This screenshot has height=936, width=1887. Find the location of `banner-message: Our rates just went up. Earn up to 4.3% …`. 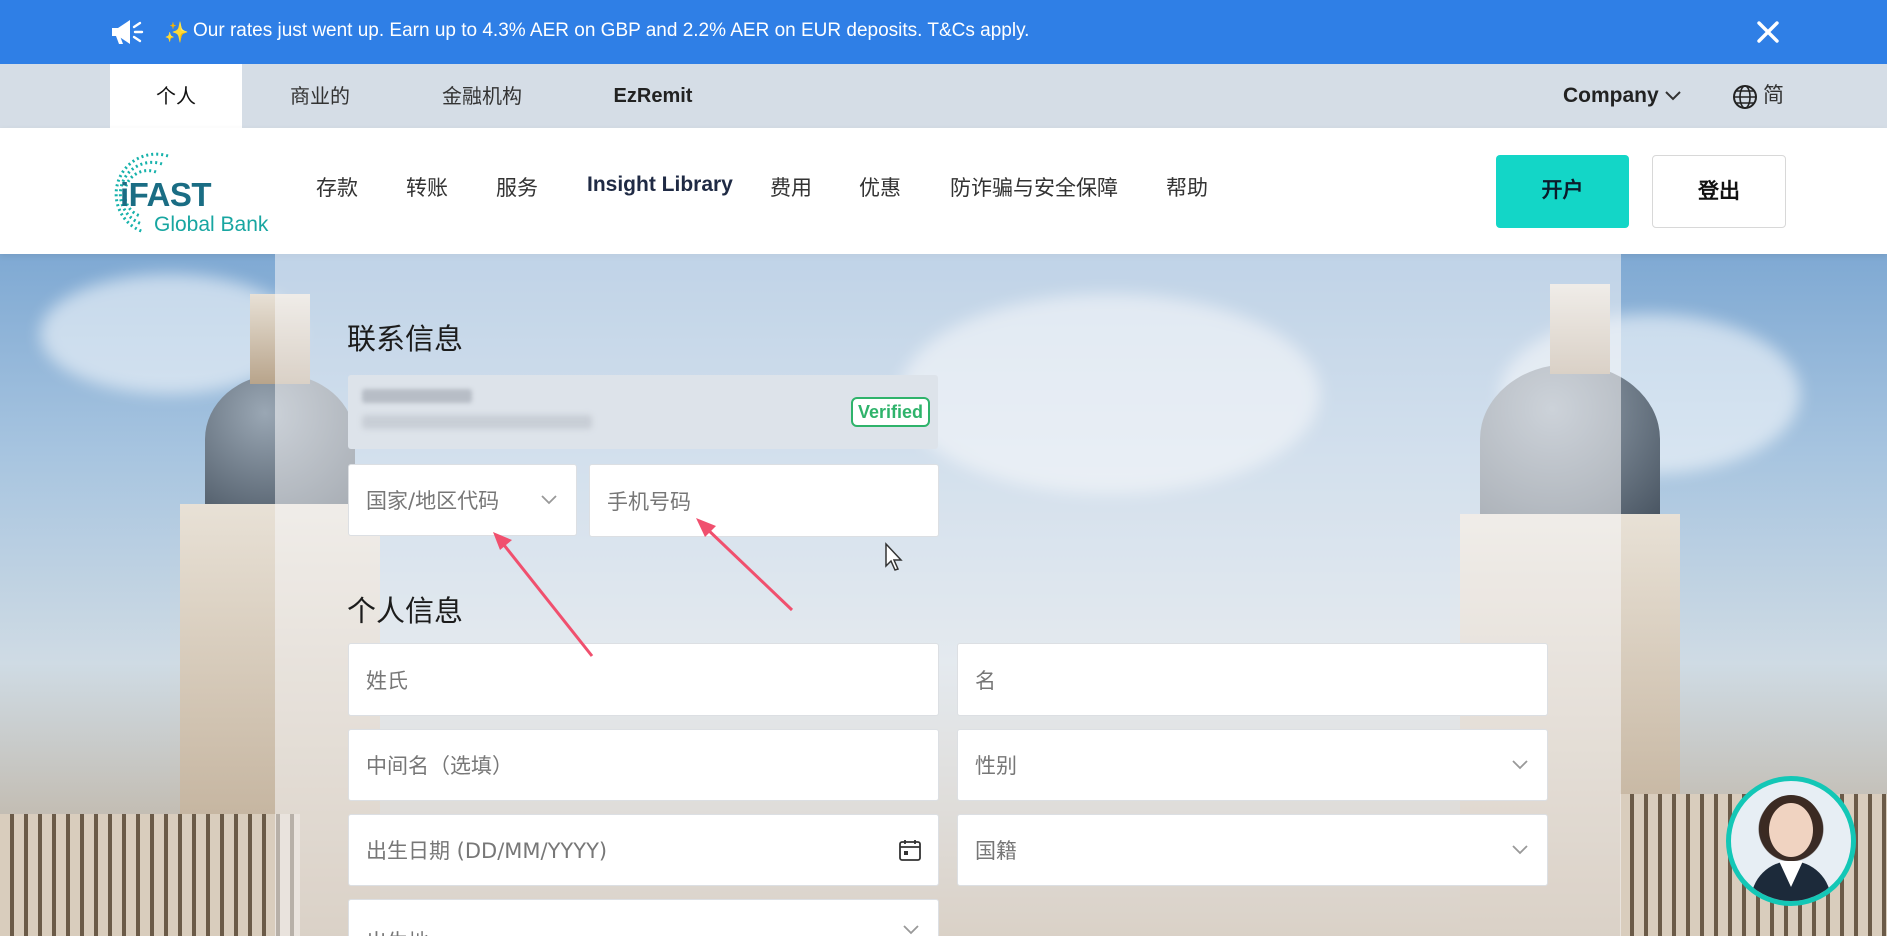

banner-message: Our rates just went up. Earn up to 4.3% … is located at coordinates (611, 30).